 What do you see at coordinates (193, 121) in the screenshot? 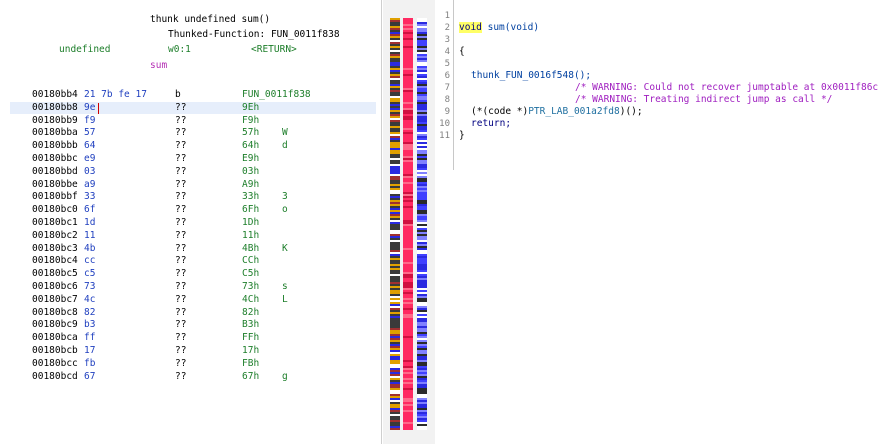
I see `table-row: 00180bb9 f9?? F9h` at bounding box center [193, 121].